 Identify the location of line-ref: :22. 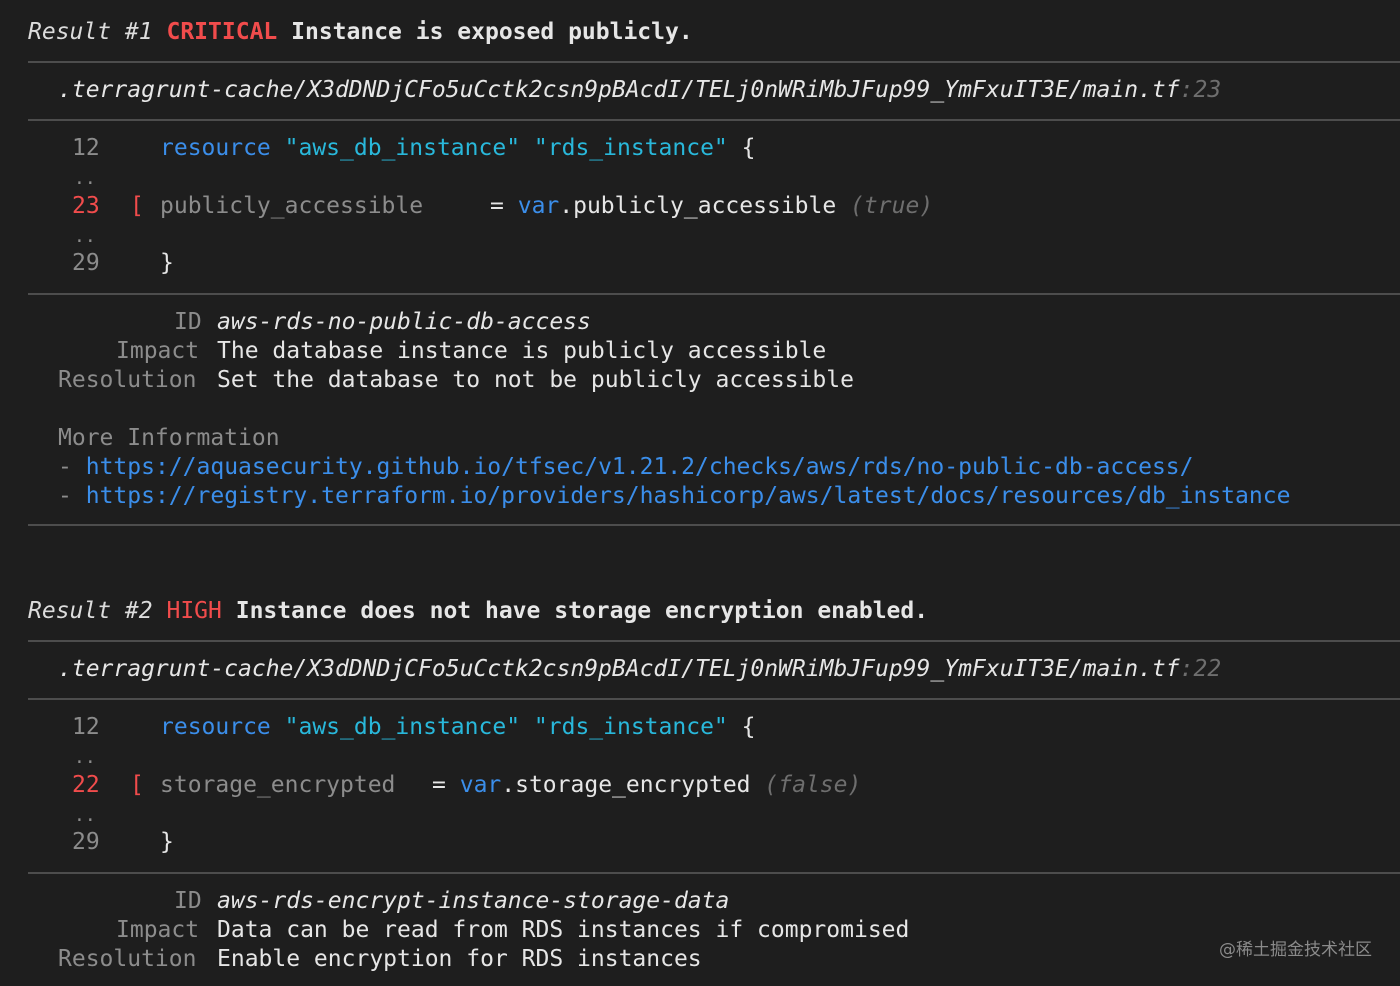
(1200, 669).